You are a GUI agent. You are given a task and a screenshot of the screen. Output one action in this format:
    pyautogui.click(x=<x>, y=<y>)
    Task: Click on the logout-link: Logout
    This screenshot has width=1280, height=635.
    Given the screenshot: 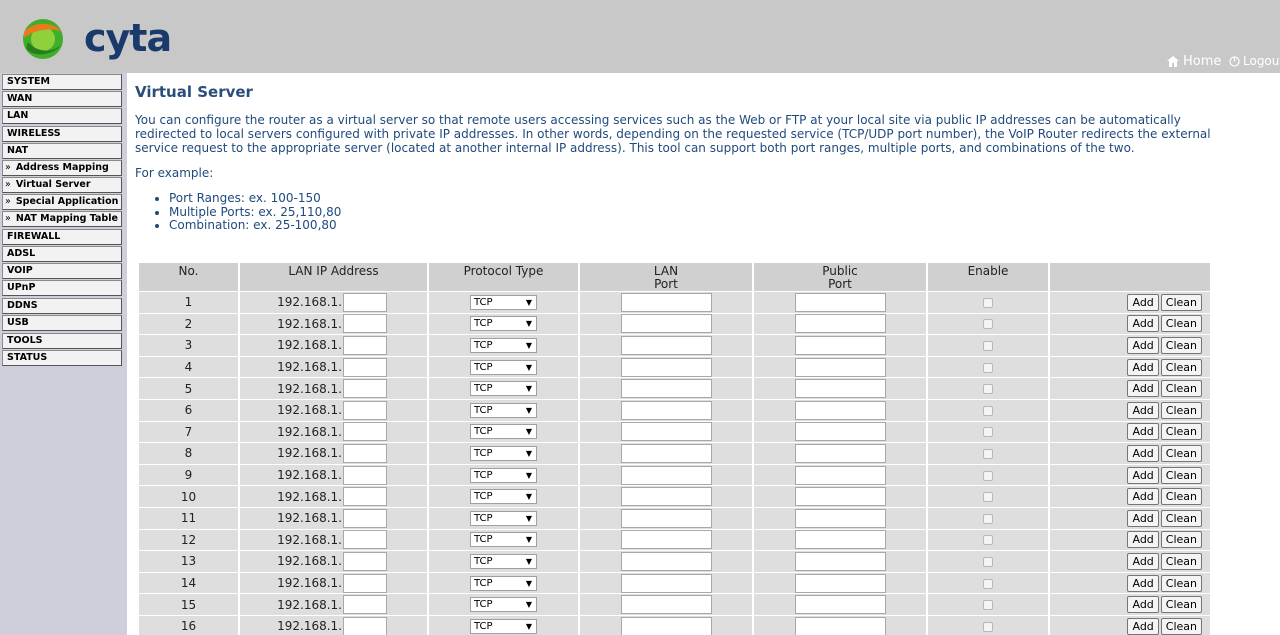 What is the action you would take?
    pyautogui.click(x=1254, y=61)
    